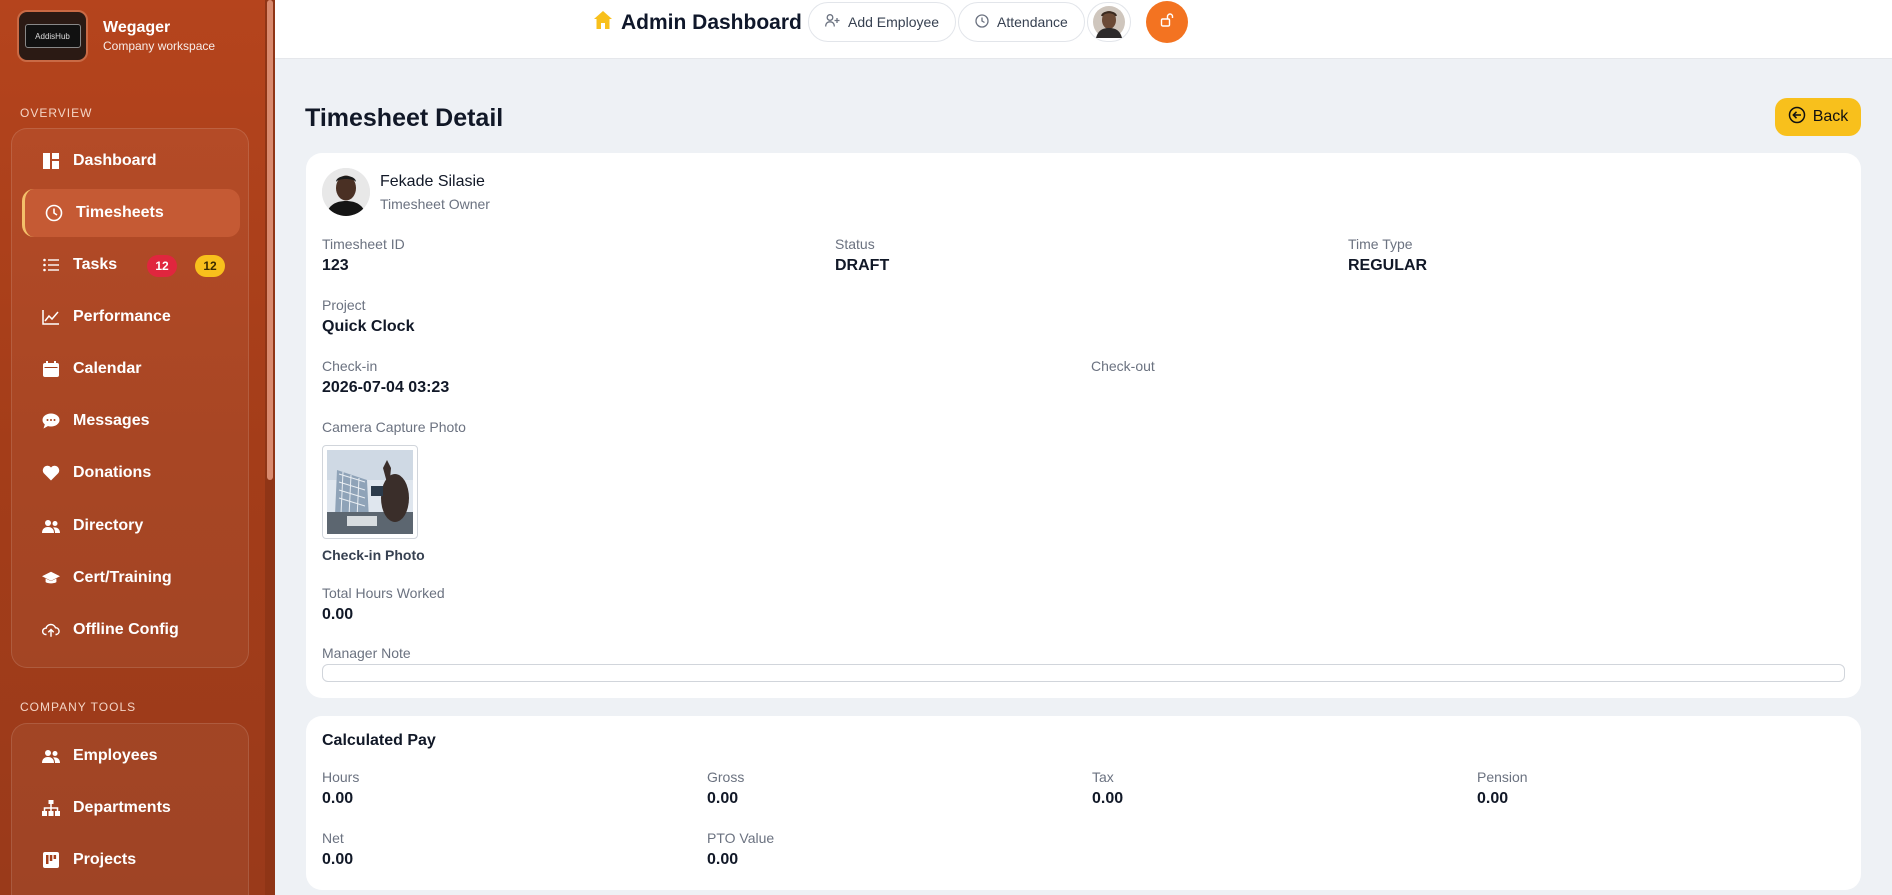 The image size is (1892, 895). I want to click on sidebar-item-label: Projects, so click(105, 859).